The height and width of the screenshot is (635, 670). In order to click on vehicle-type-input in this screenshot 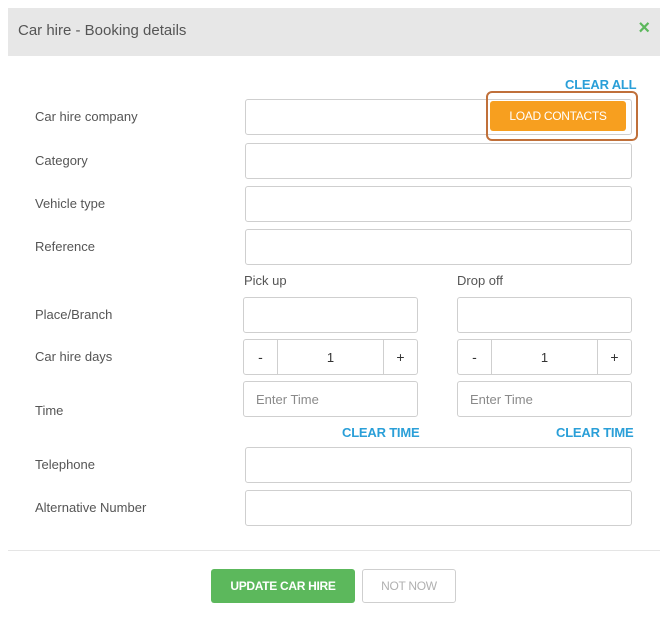, I will do `click(438, 204)`.